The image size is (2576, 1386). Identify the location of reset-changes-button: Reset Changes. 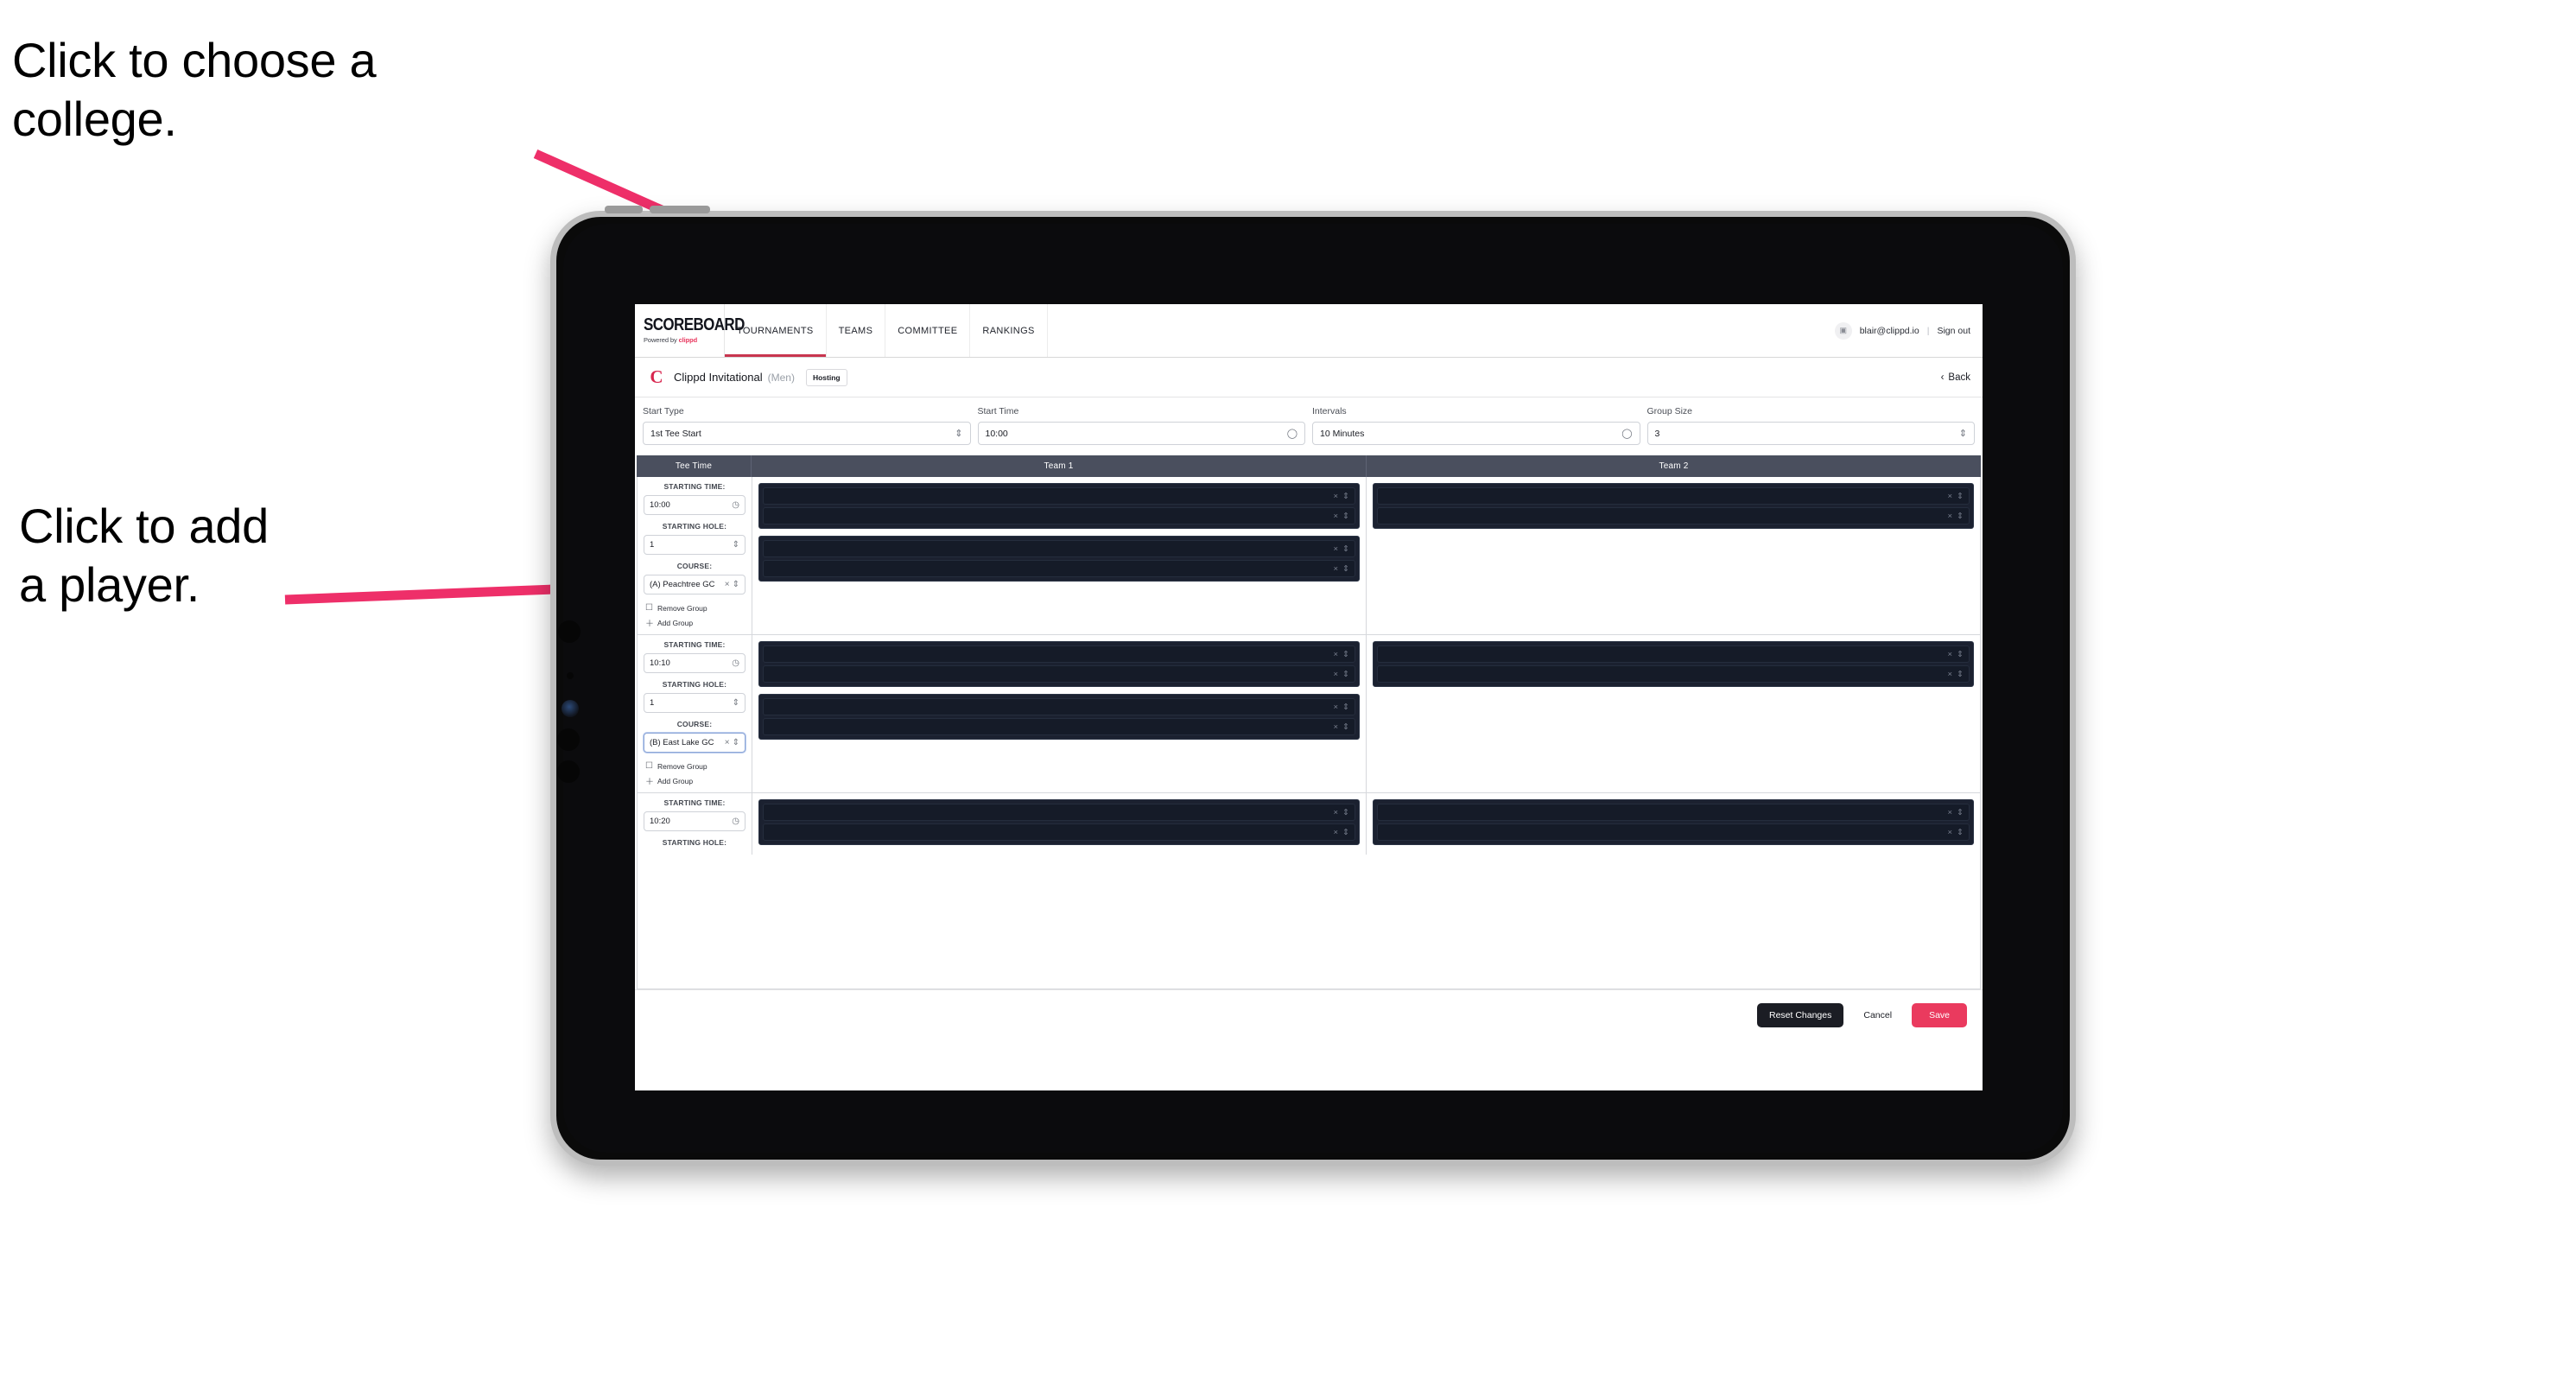
(1800, 1014).